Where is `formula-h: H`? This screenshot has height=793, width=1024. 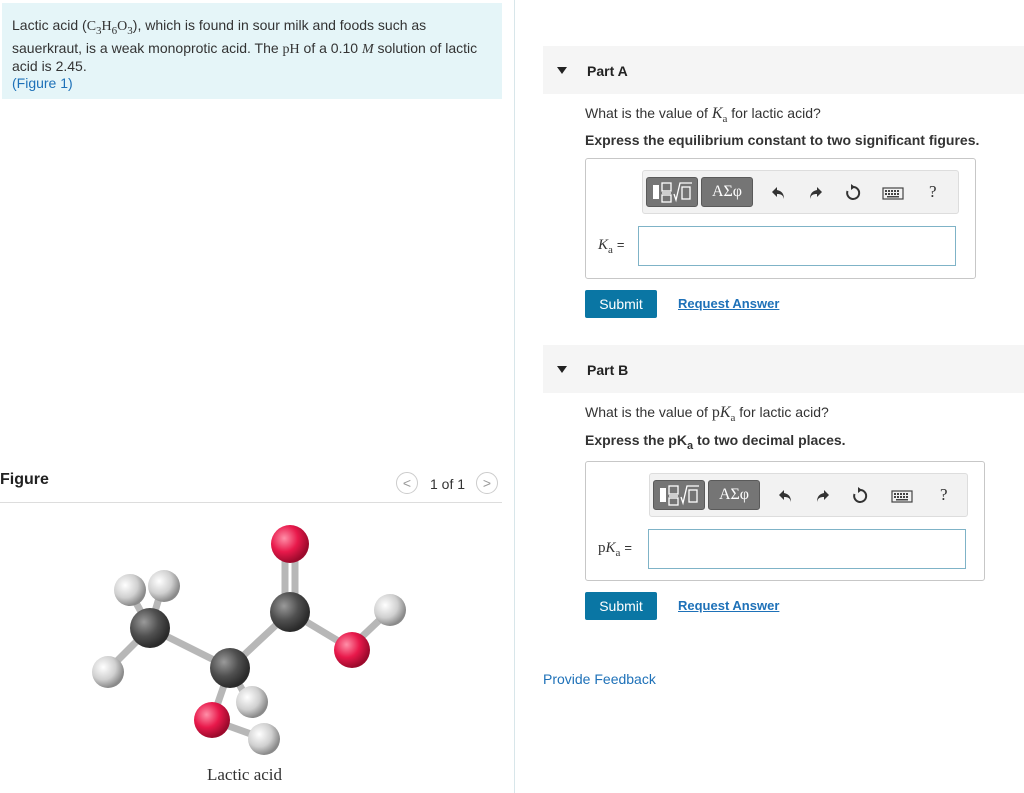 formula-h: H is located at coordinates (106, 26).